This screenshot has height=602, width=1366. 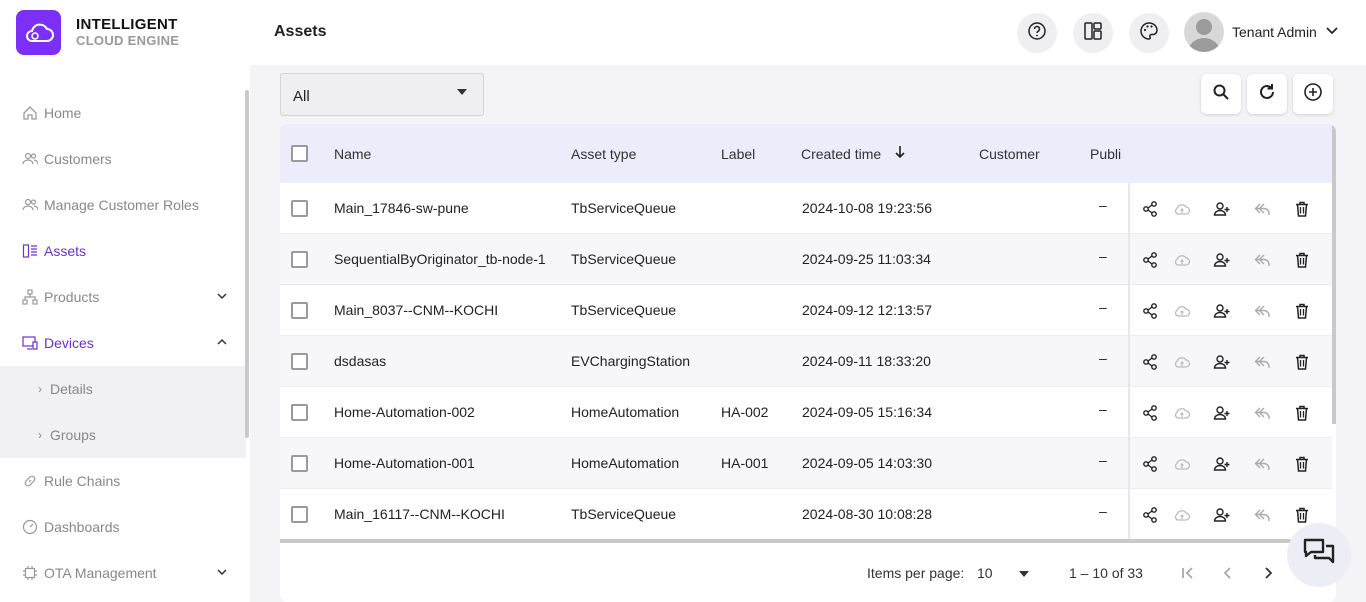 What do you see at coordinates (866, 361) in the screenshot?
I see `cell-created-time: 2024-09-11 18:33:20` at bounding box center [866, 361].